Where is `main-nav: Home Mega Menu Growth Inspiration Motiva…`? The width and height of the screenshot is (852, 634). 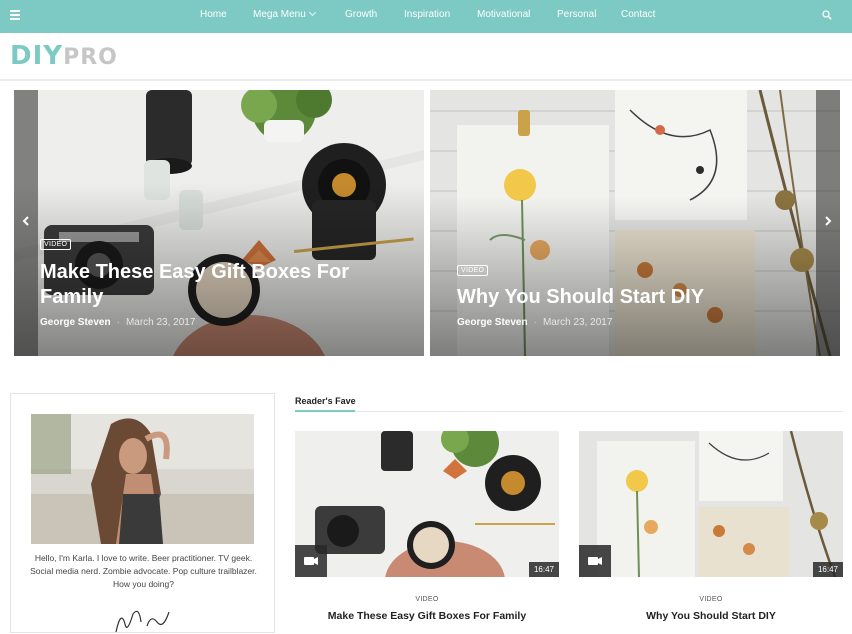 main-nav: Home Mega Menu Growth Inspiration Motiva… is located at coordinates (426, 16).